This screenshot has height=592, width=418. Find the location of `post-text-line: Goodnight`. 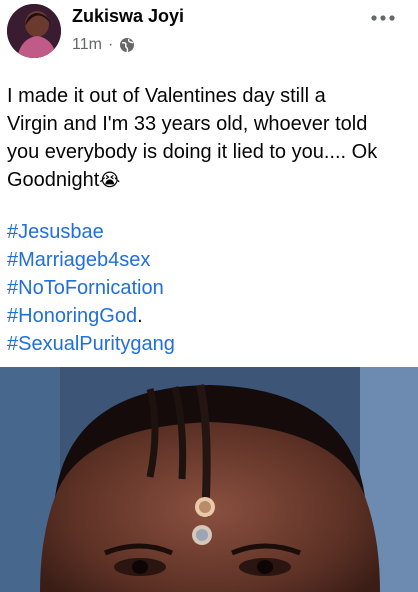

post-text-line: Goodnight is located at coordinates (53, 180).